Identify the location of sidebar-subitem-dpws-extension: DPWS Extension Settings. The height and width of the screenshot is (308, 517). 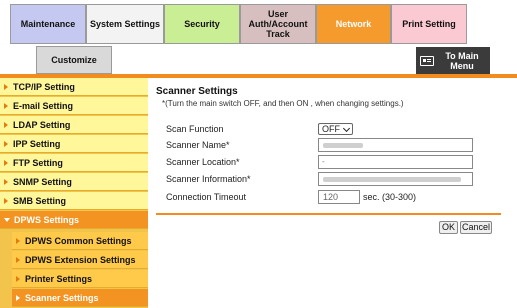
(80, 260).